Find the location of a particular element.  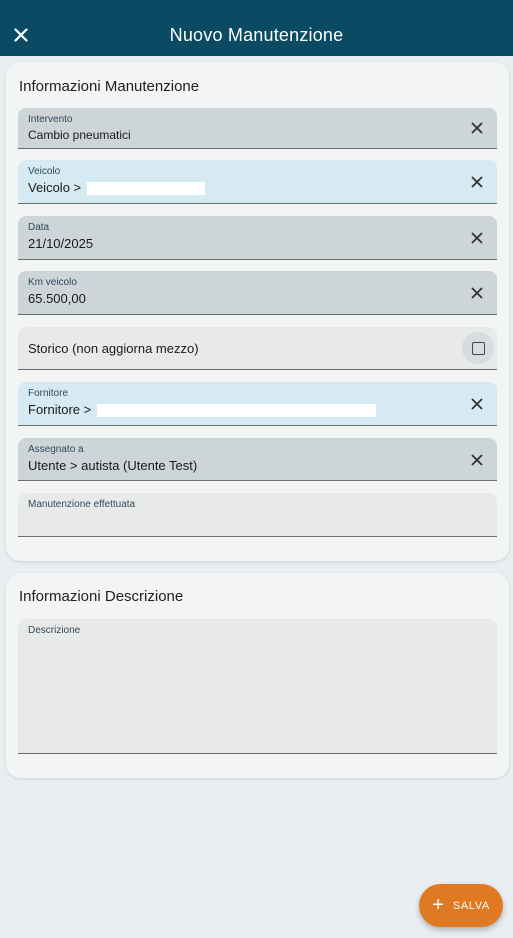

field-value: Veicolo > is located at coordinates (116, 188).